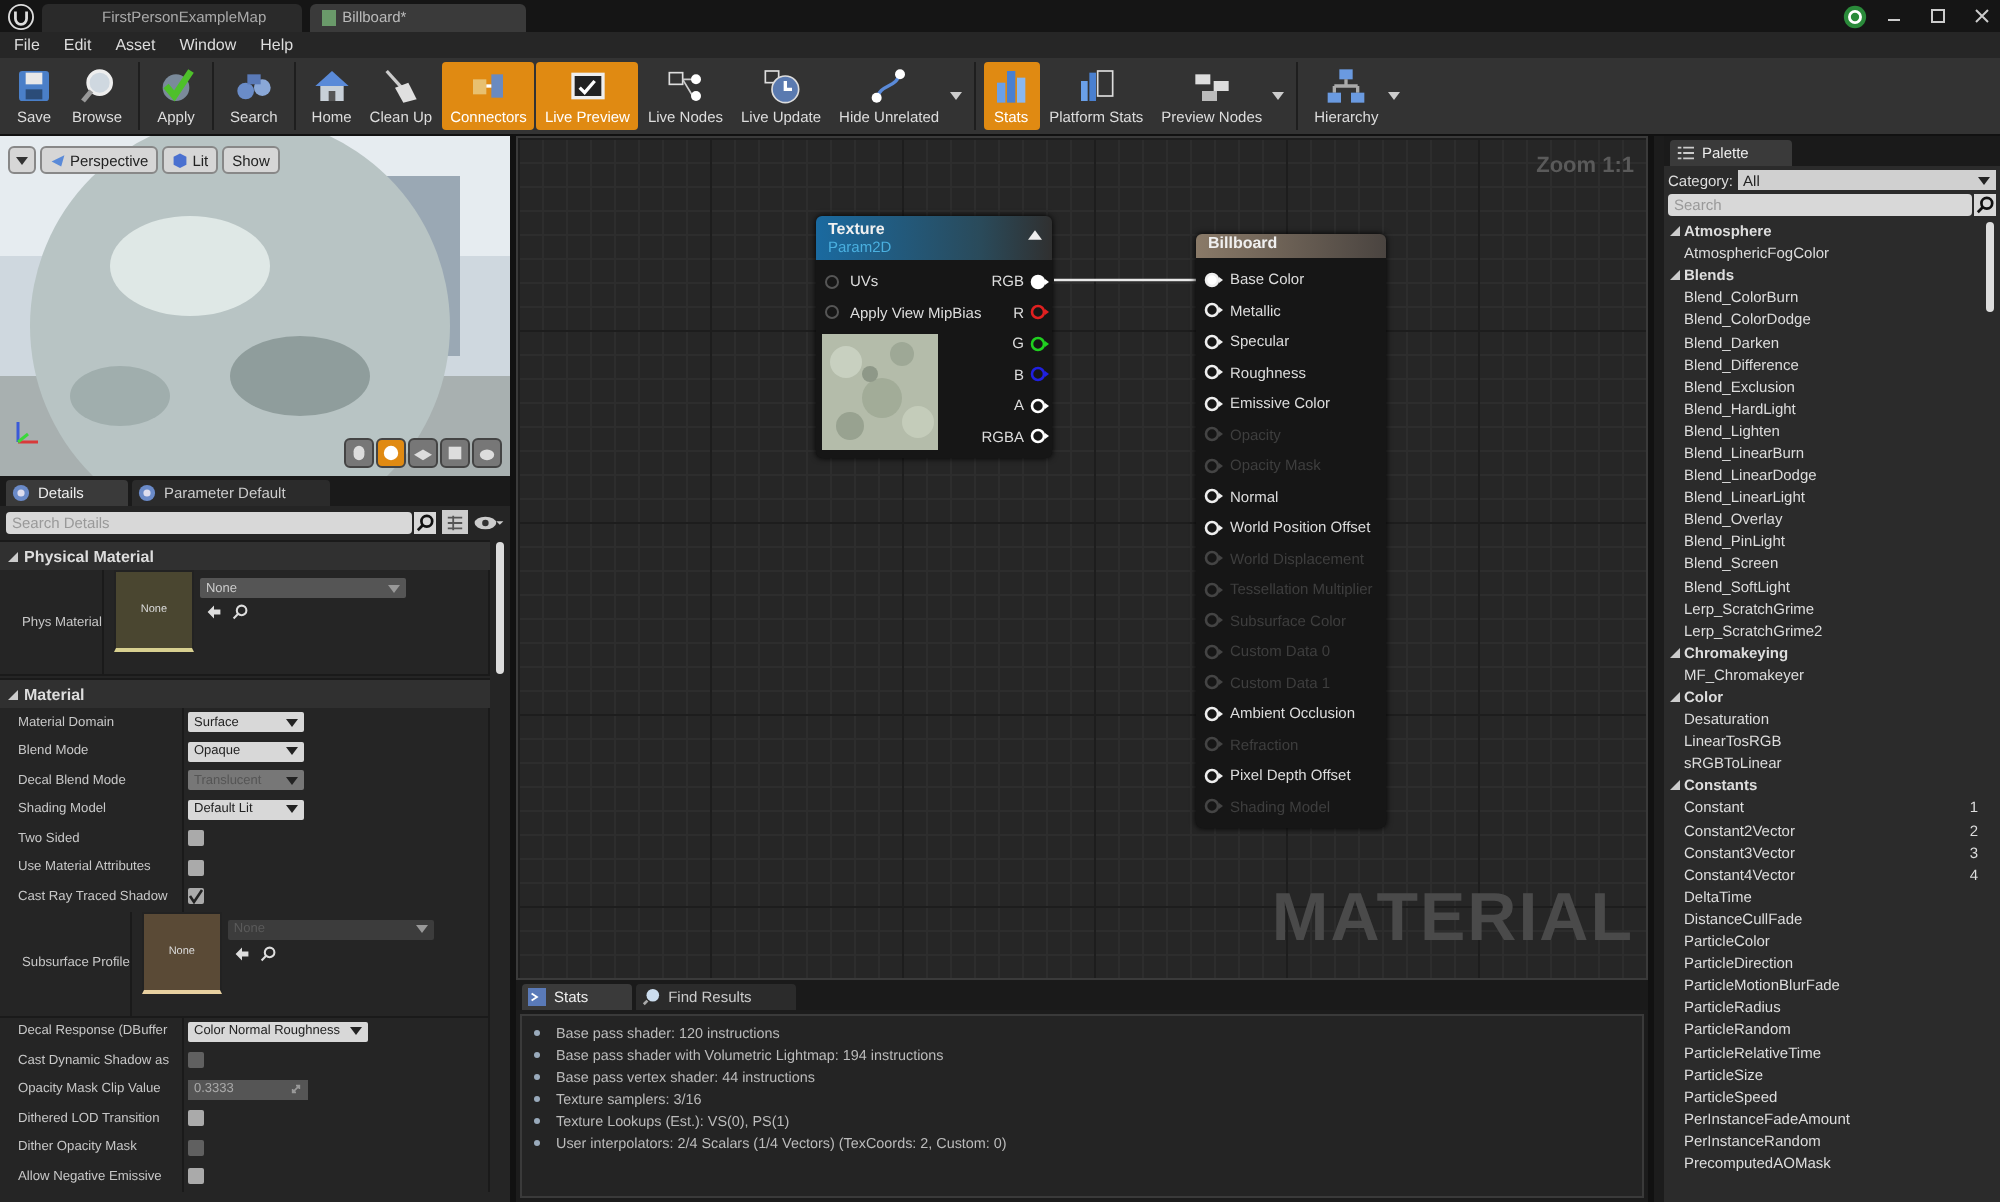  I want to click on list-icon, so click(1685, 153).